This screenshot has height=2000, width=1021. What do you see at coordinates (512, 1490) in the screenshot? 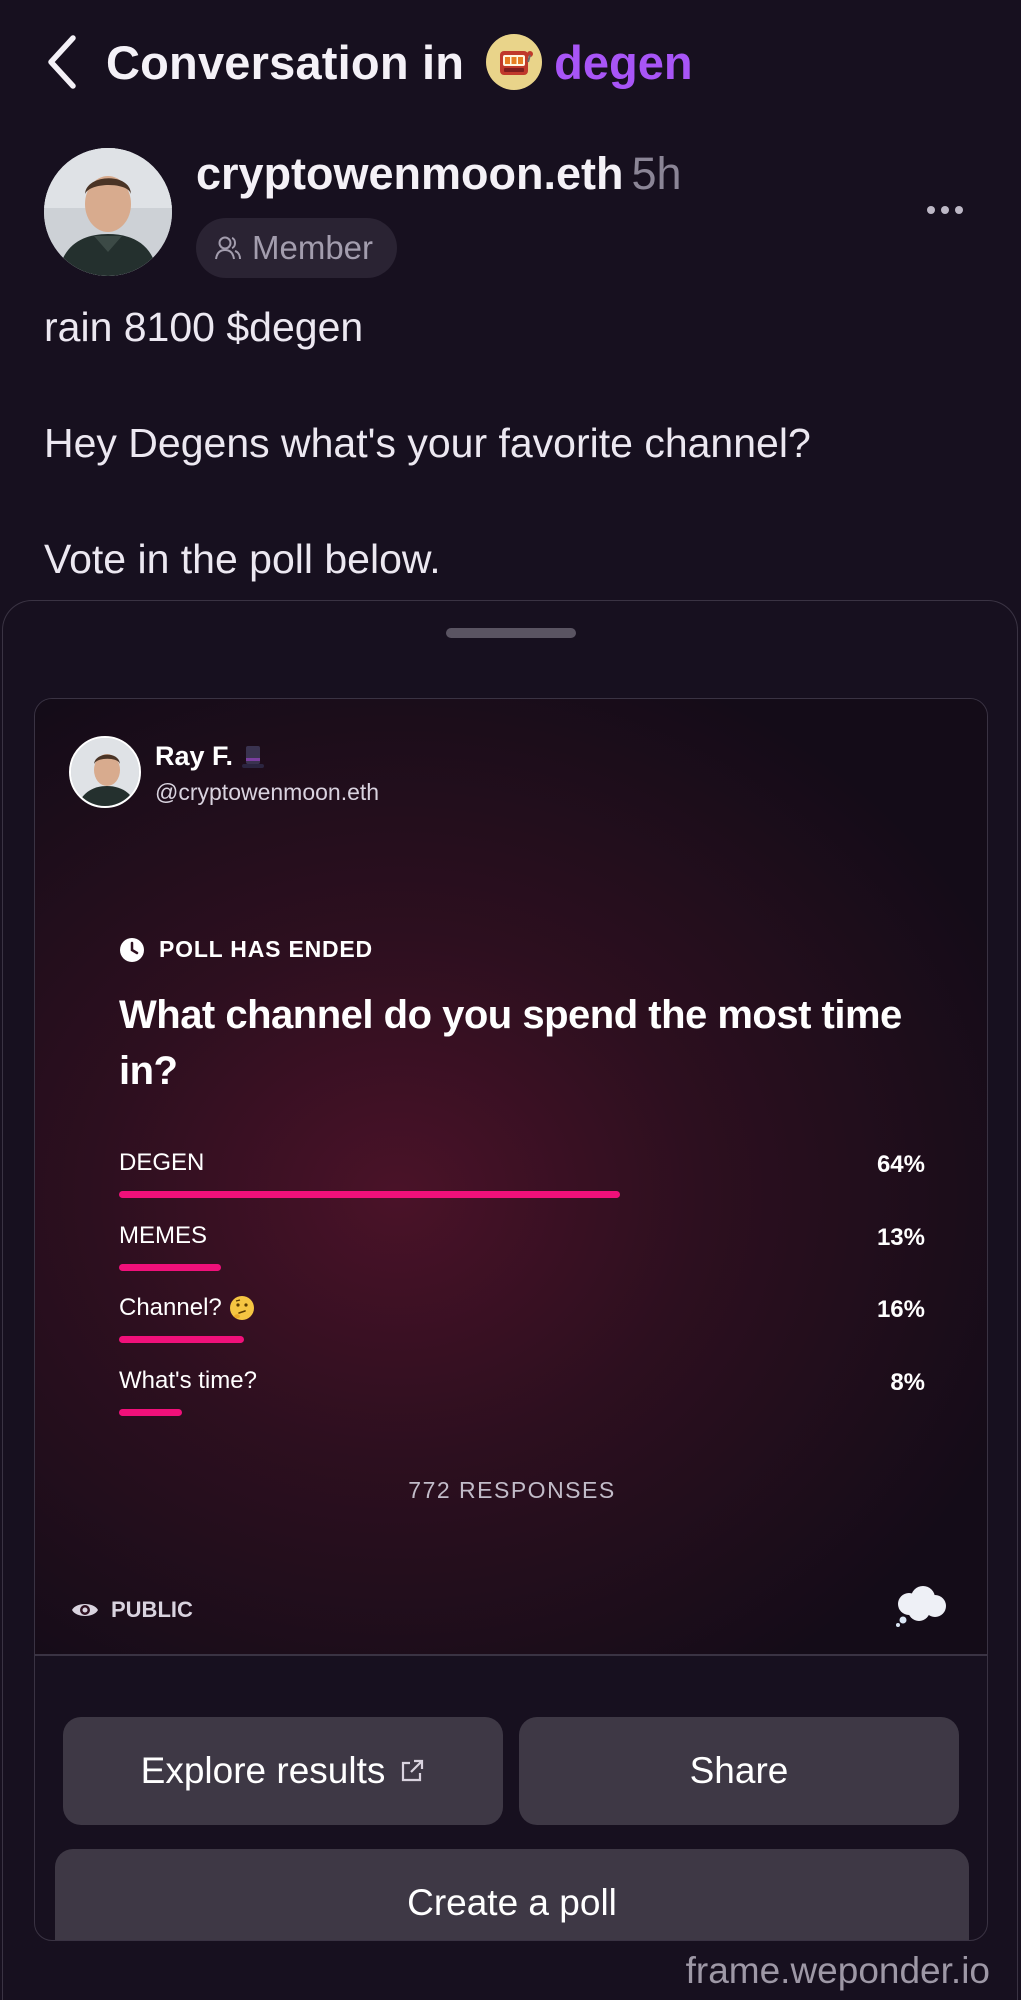
I see `poll-response-count: 772 RESPONSES` at bounding box center [512, 1490].